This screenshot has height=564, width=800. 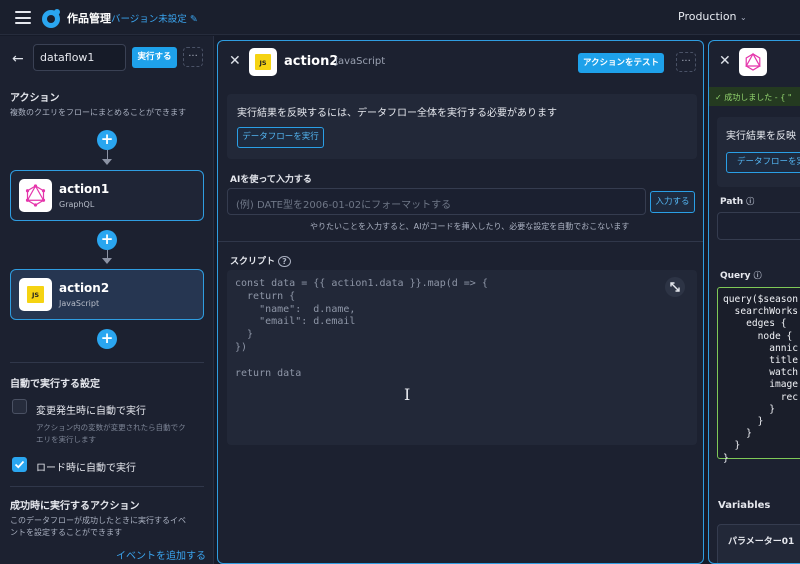 I want to click on script-label-text: スクリプト, so click(x=253, y=262).